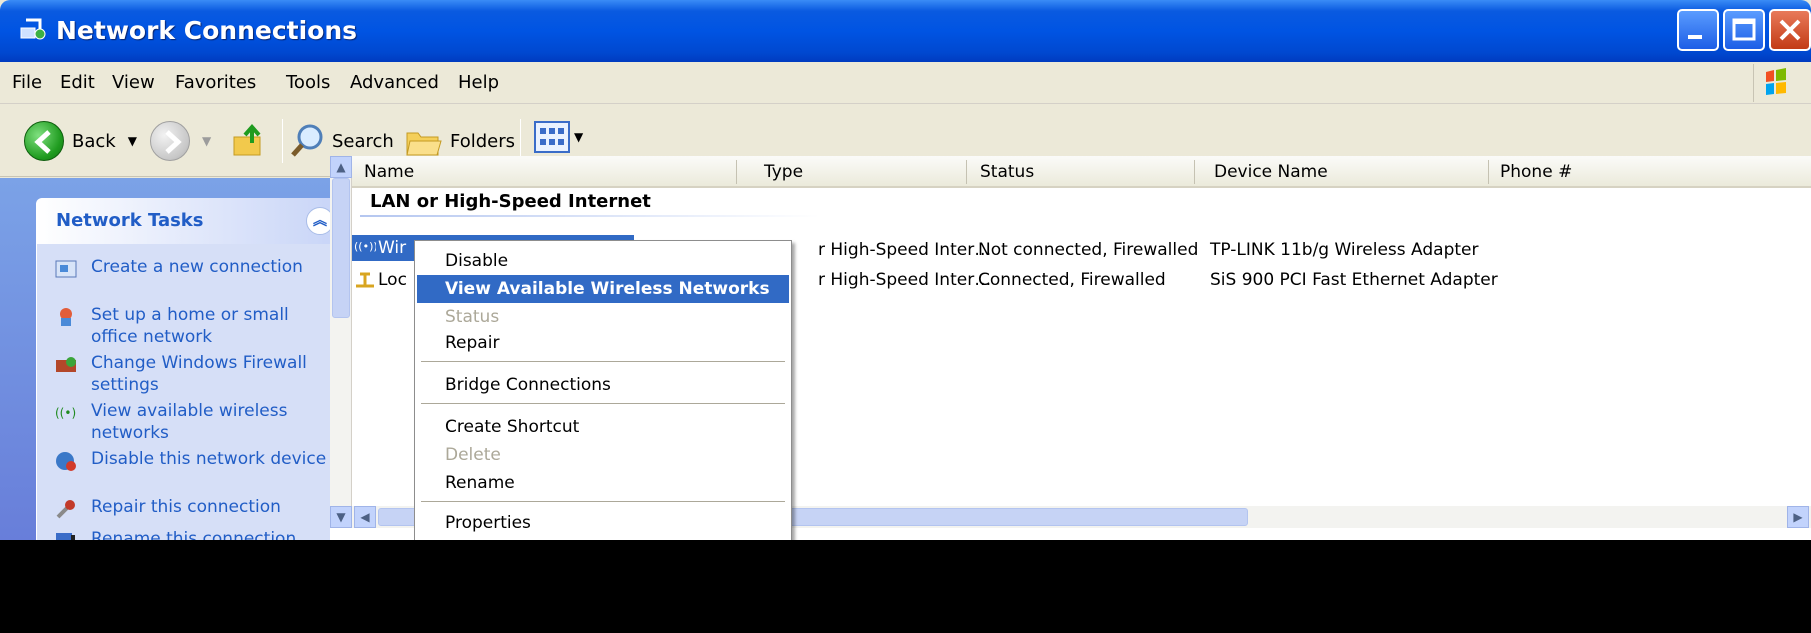 This screenshot has width=1811, height=633. I want to click on folders-button: Folders, so click(459, 141).